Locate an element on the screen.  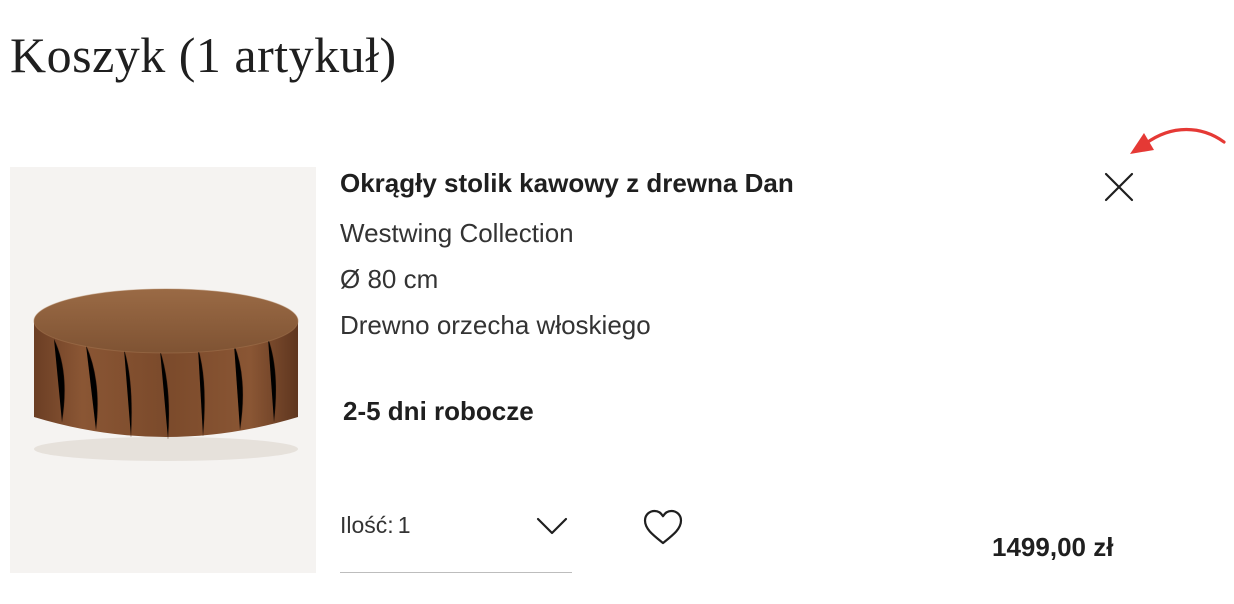
chevron-down-icon is located at coordinates (552, 526).